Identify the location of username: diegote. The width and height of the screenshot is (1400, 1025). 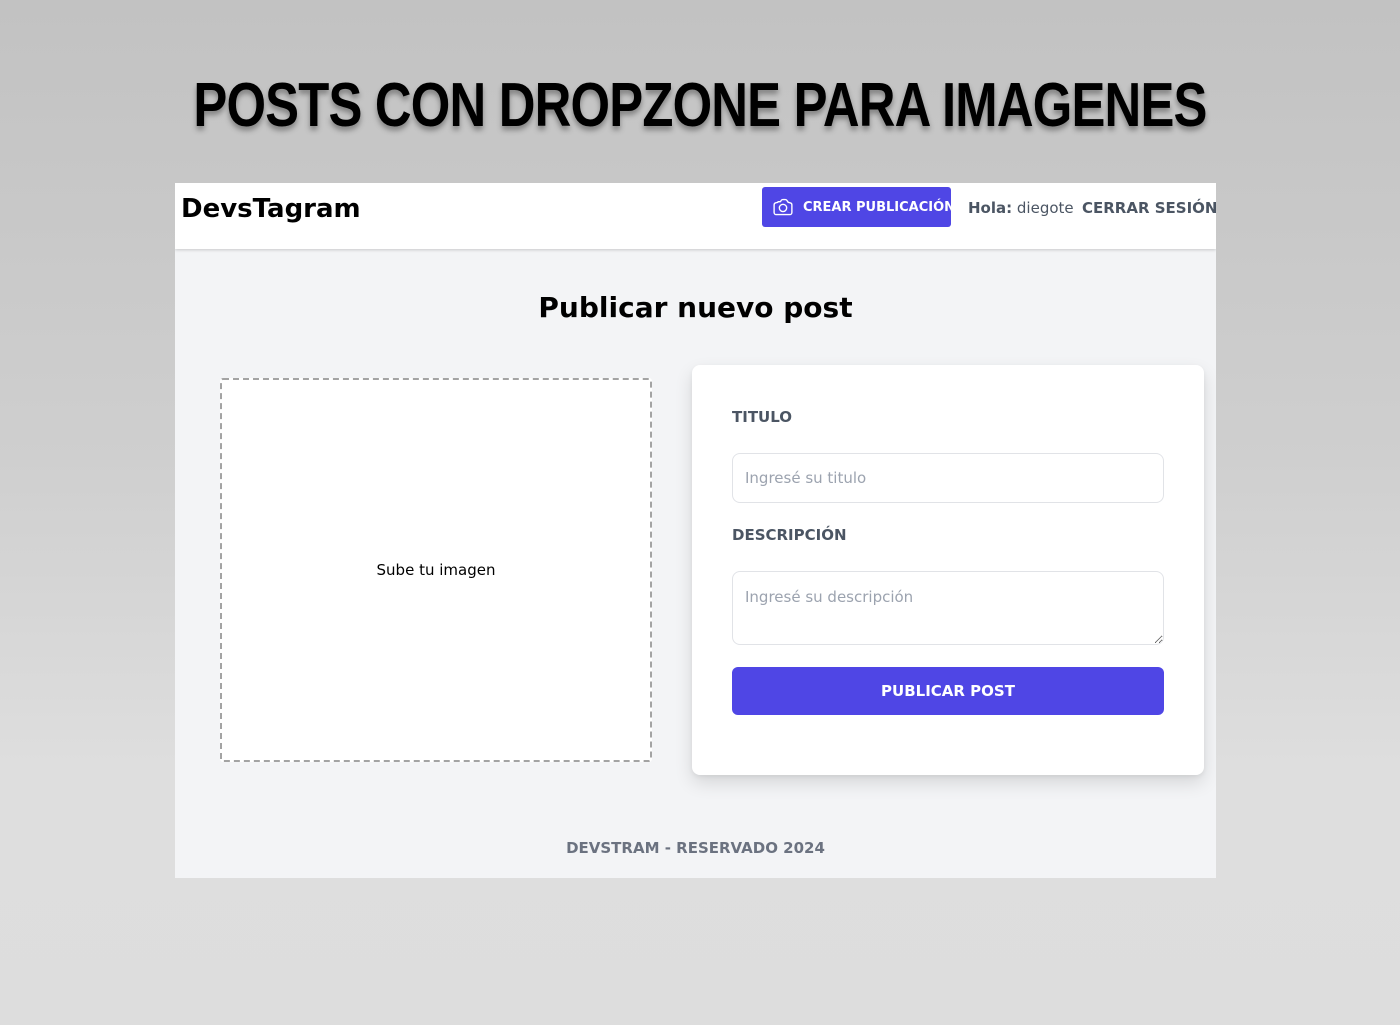
(1045, 208).